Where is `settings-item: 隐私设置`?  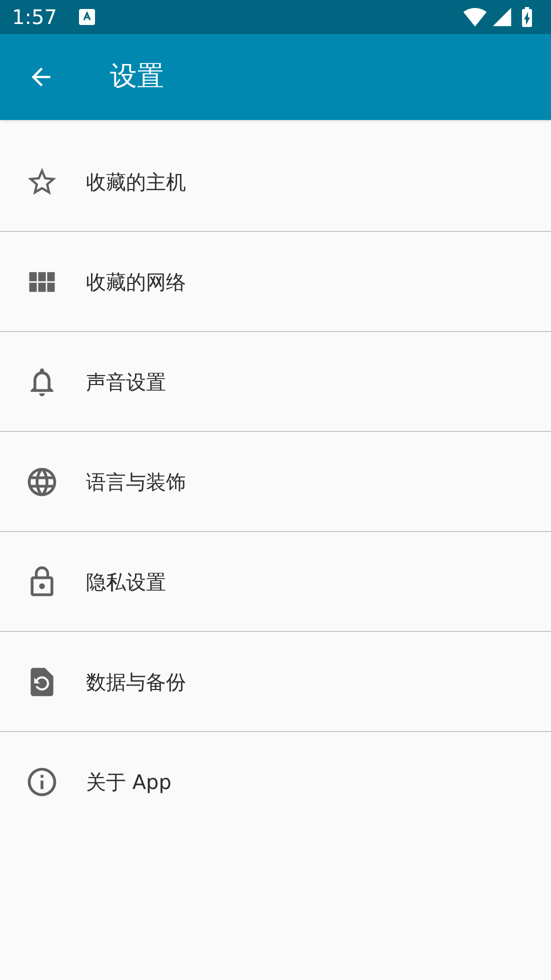
settings-item: 隐私设置 is located at coordinates (275, 582).